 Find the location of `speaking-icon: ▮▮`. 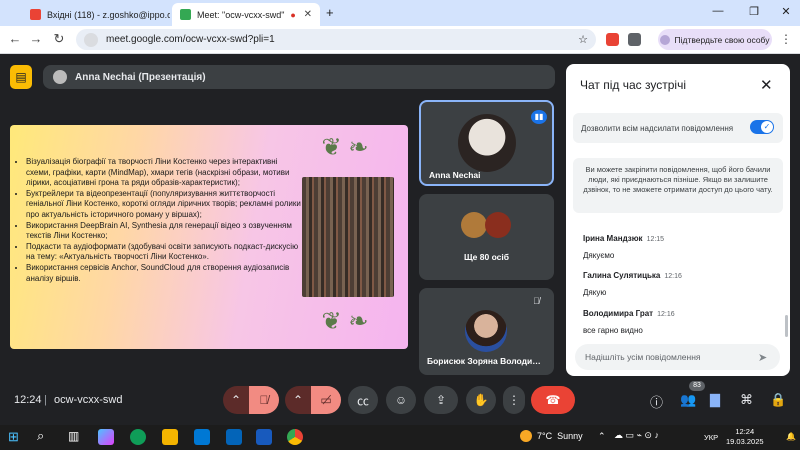

speaking-icon: ▮▮ is located at coordinates (539, 117).